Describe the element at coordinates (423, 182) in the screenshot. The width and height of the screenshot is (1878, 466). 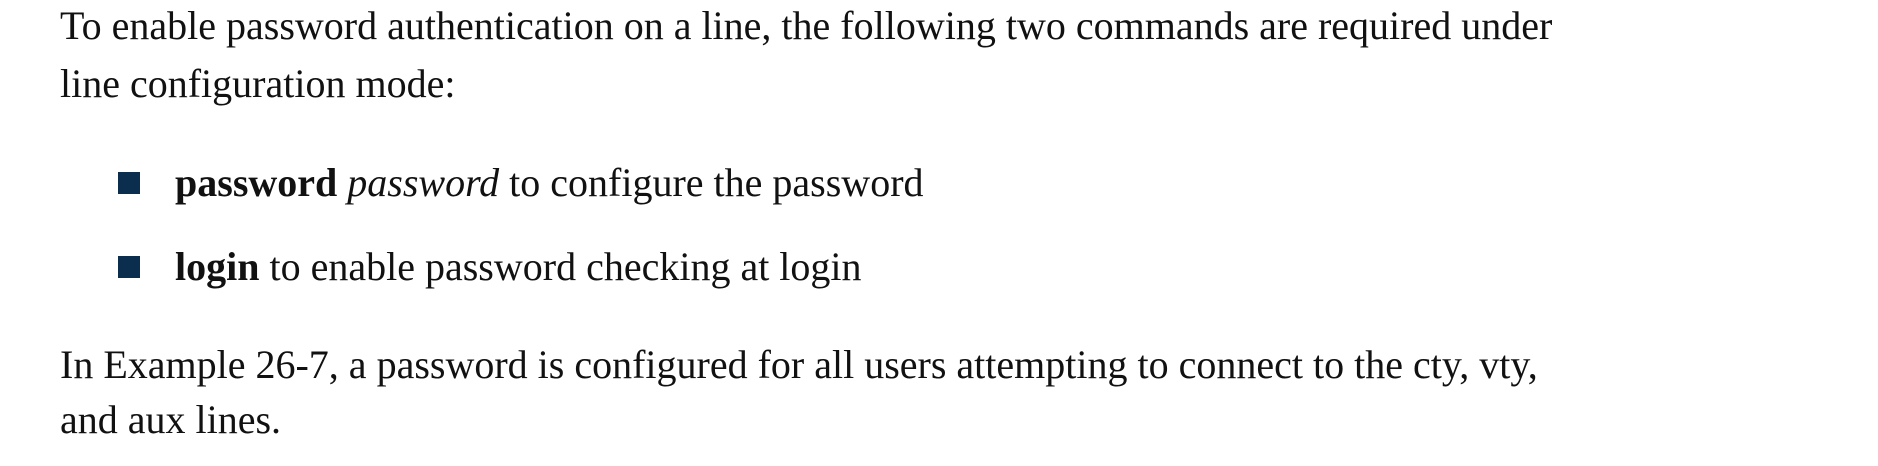
I see `command-argument: password` at that location.